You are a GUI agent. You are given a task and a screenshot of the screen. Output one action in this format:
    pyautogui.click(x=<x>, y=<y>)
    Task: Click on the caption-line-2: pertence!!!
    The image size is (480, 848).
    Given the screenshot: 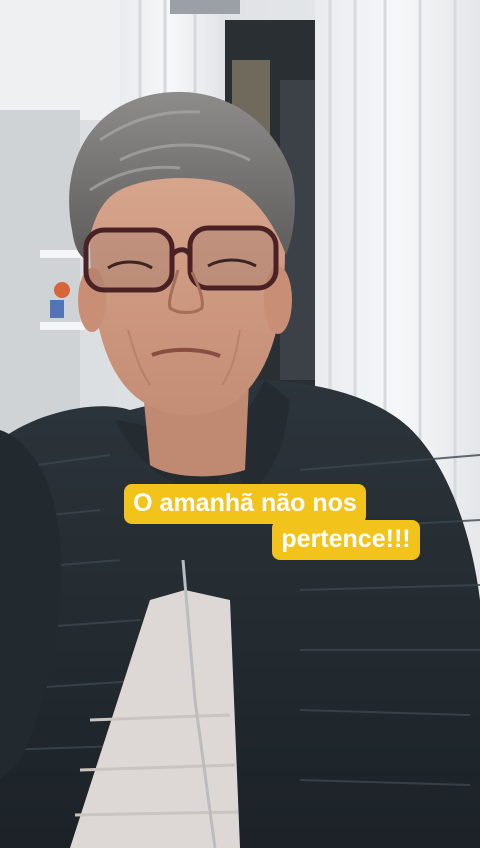 What is the action you would take?
    pyautogui.click(x=346, y=540)
    